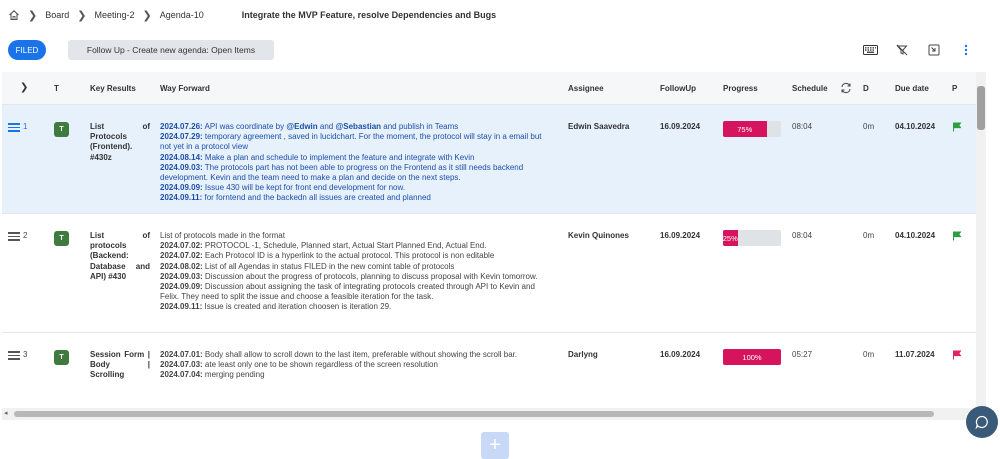 The width and height of the screenshot is (1000, 459). Describe the element at coordinates (586, 88) in the screenshot. I see `header-assignee: Assignee` at that location.